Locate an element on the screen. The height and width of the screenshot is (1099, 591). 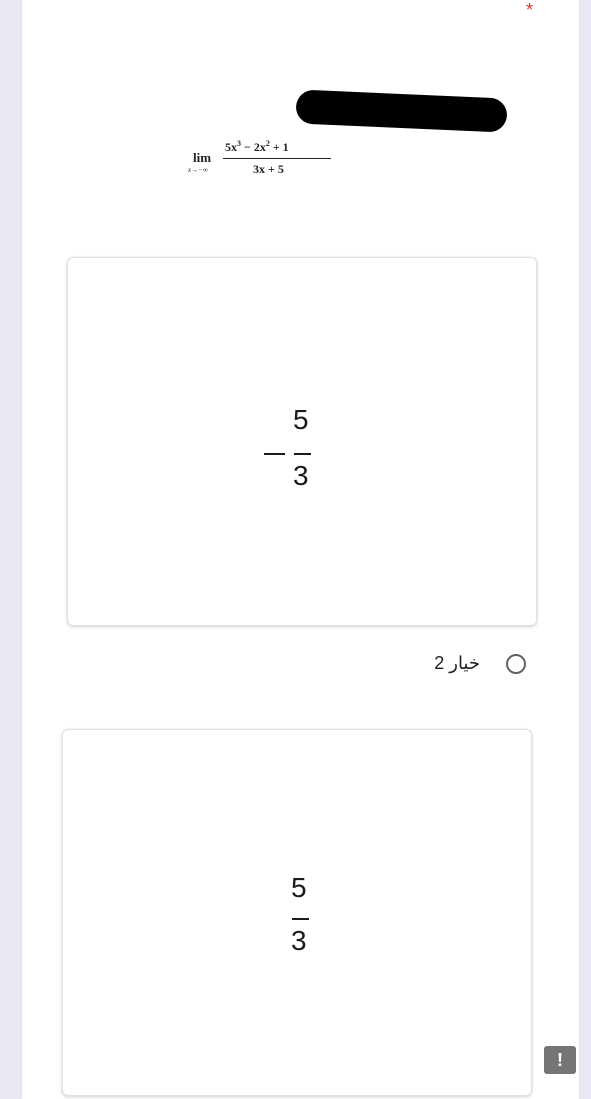
limit-subscript: x→−∞ is located at coordinates (198, 170).